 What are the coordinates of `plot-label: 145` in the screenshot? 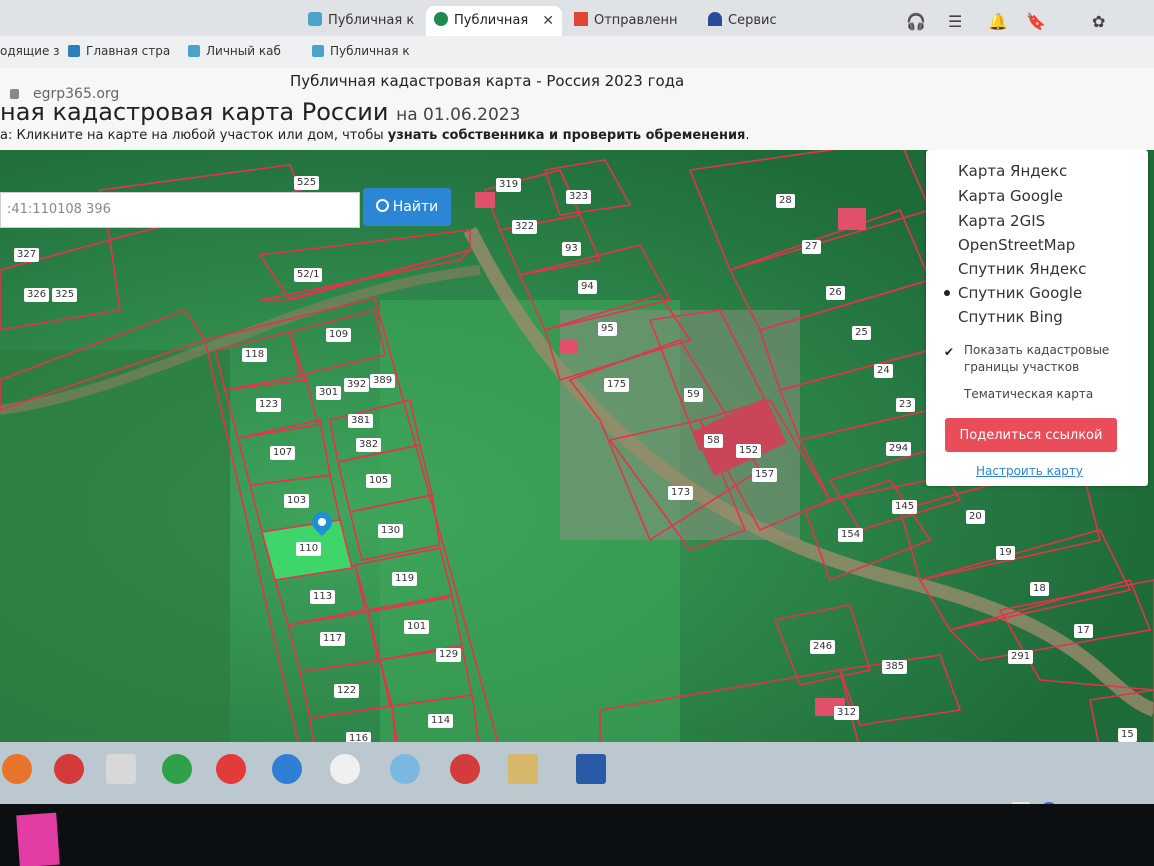 It's located at (905, 507).